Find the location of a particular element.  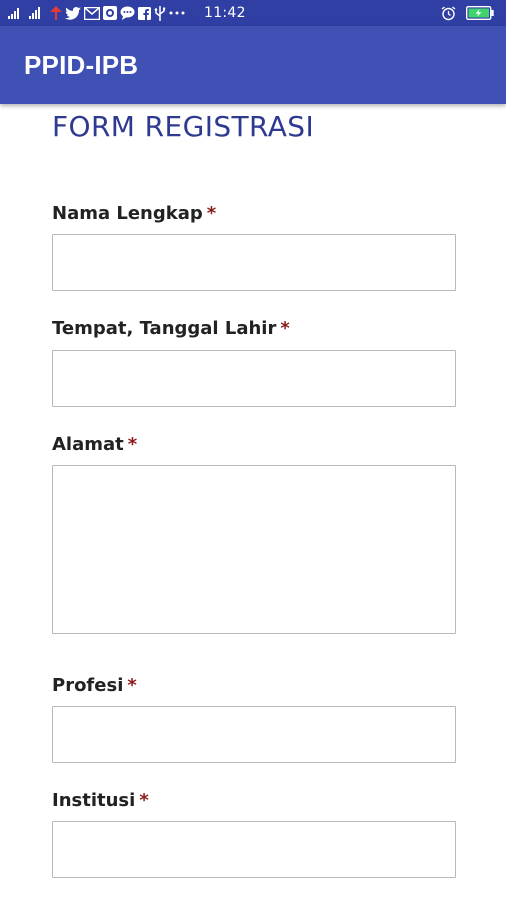

chat-icon is located at coordinates (127, 13).